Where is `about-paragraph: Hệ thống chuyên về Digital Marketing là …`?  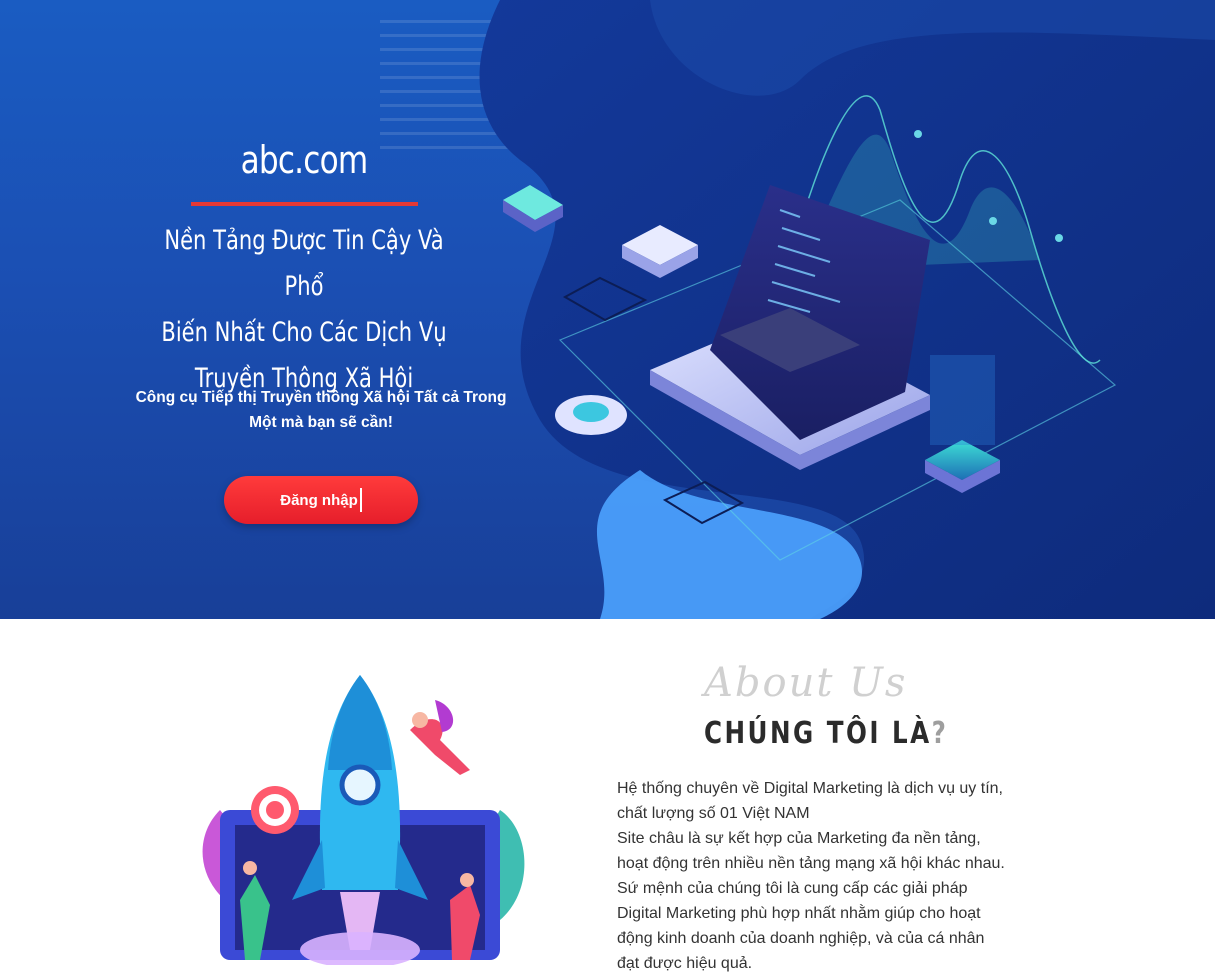
about-paragraph: Hệ thống chuyên về Digital Marketing là … is located at coordinates (827, 876).